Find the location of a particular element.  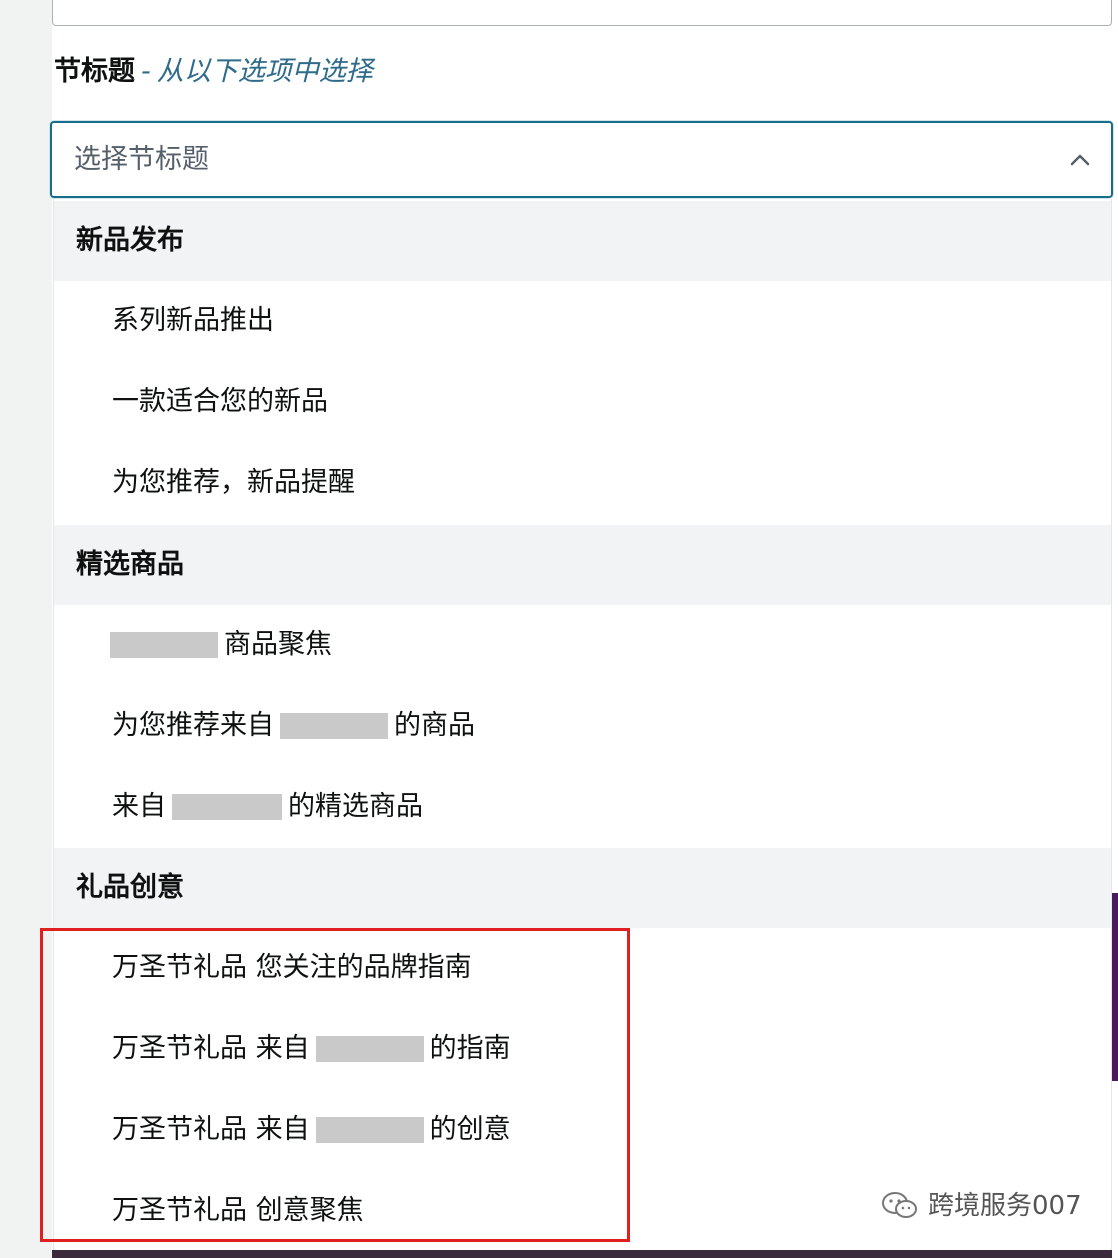

wechat-icon is located at coordinates (899, 1205).